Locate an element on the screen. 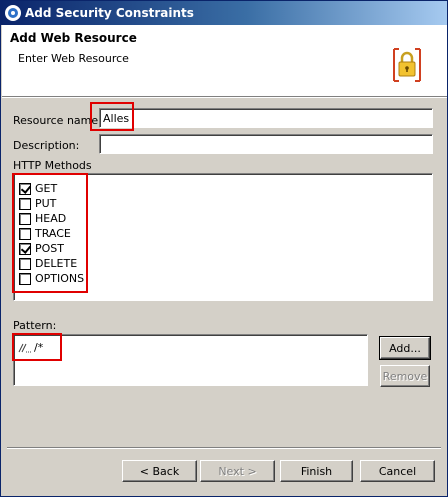 The width and height of the screenshot is (448, 497). wizard-banner: Add Web Resource Enter Web Resource is located at coordinates (224, 61).